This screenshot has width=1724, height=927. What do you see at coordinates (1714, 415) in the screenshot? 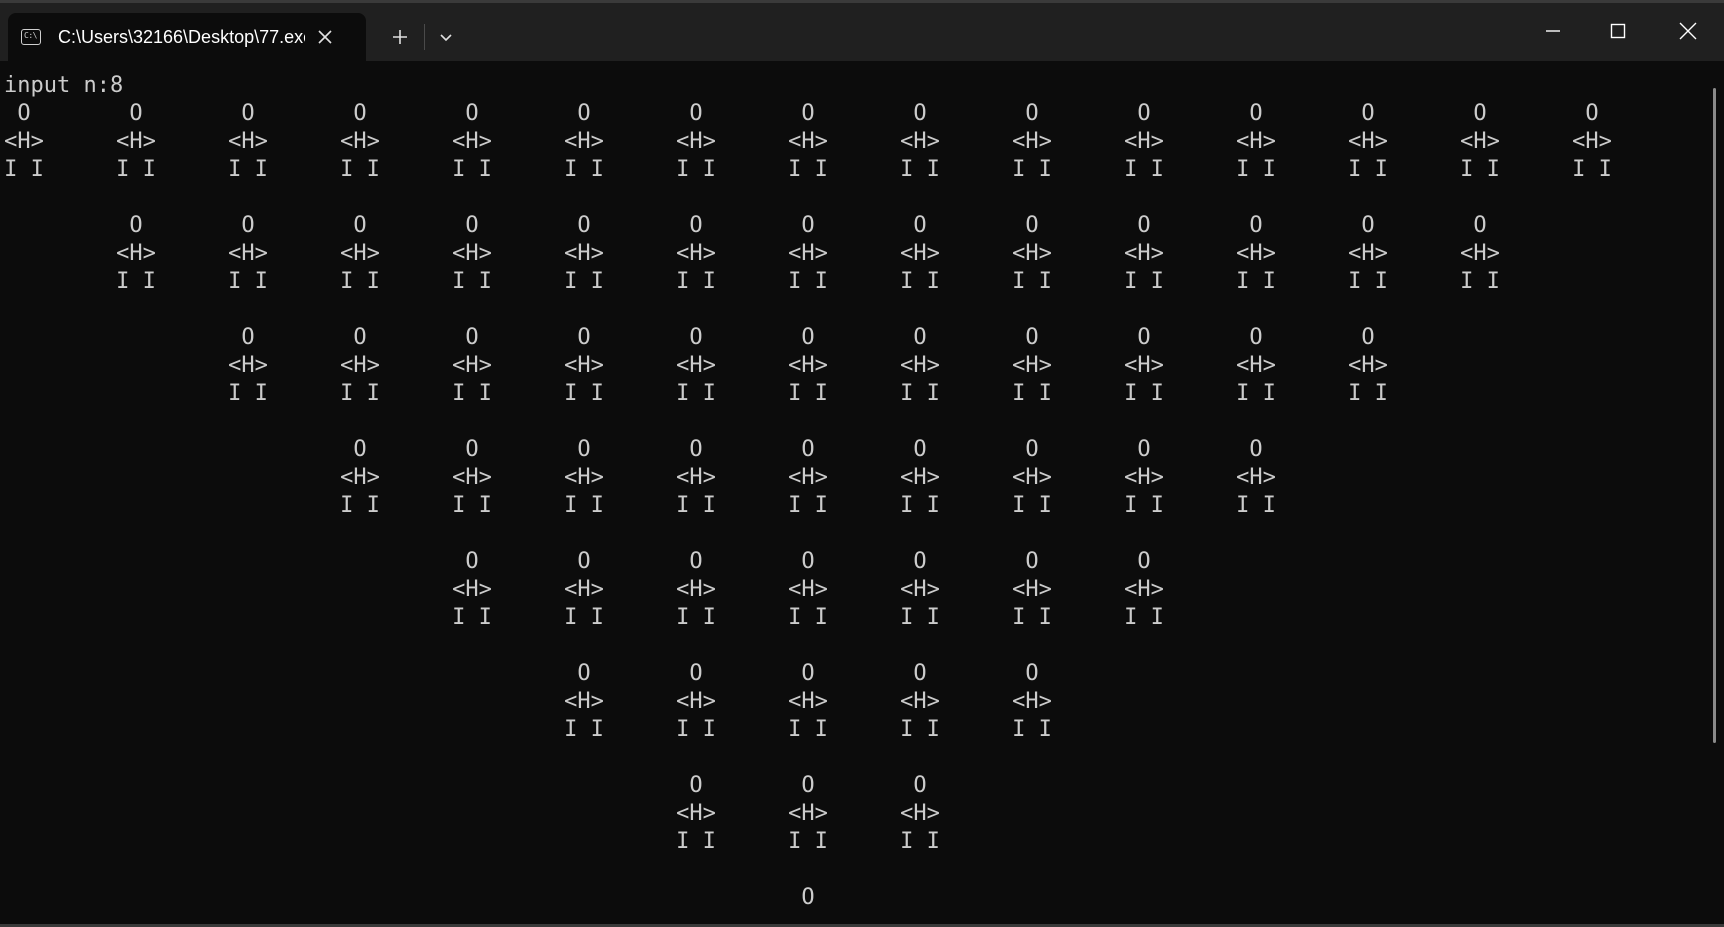
I see `scrollbar-thumb` at bounding box center [1714, 415].